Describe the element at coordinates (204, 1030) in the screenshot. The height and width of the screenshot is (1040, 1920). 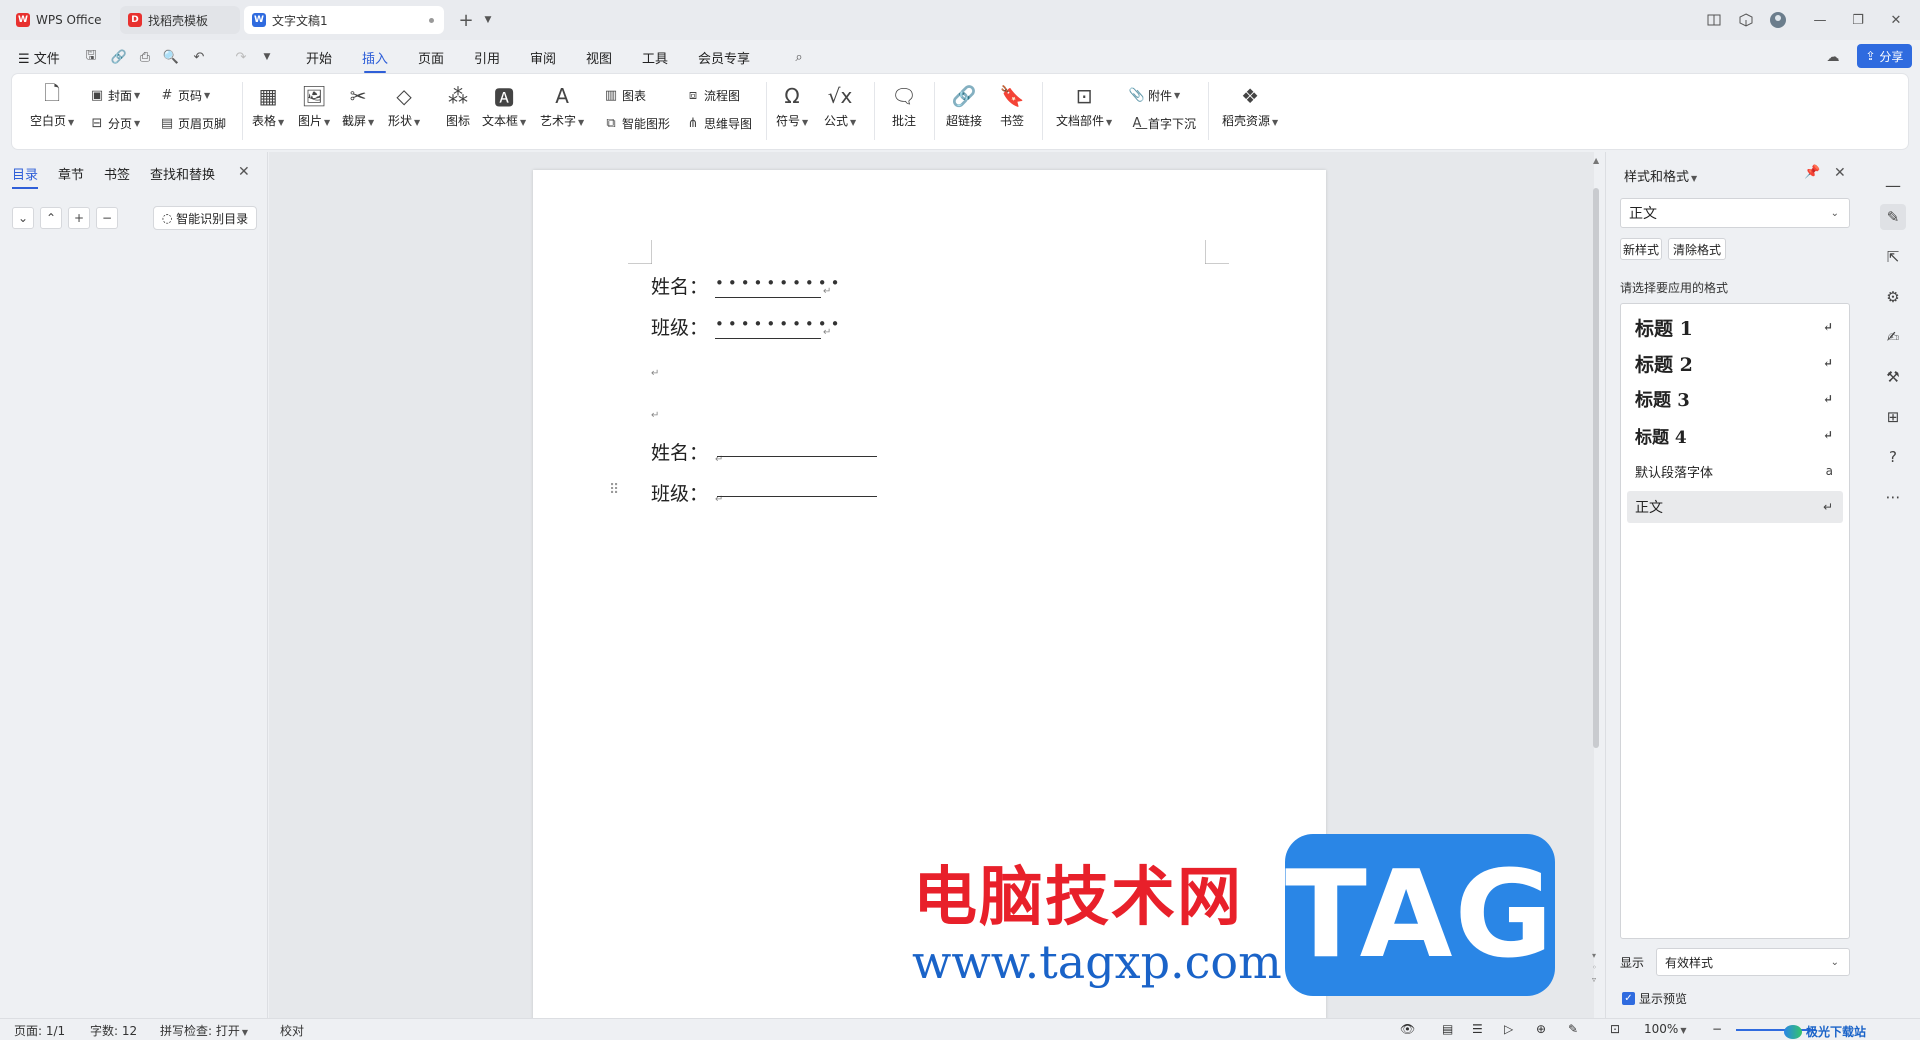
I see `spell-check-status: 拼写检查: 打开 ▼` at that location.